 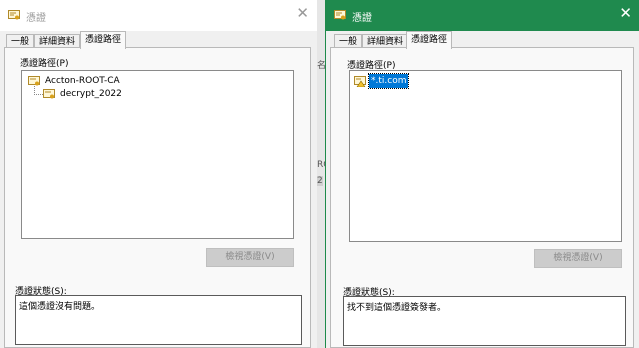 What do you see at coordinates (158, 320) in the screenshot?
I see `certificate-status-box: 這個憑證沒有問題。` at bounding box center [158, 320].